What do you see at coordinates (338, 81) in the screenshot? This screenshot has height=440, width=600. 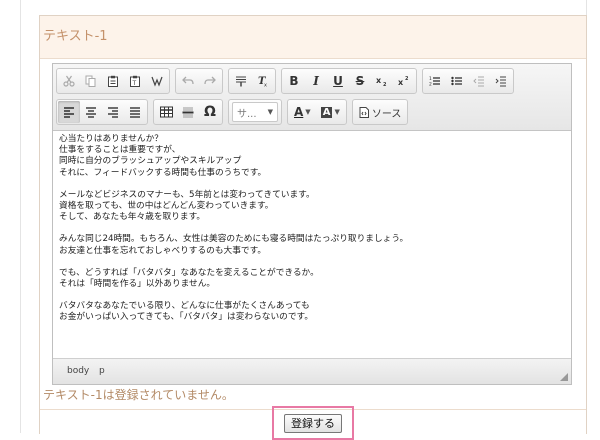 I see `underline-icon: U` at bounding box center [338, 81].